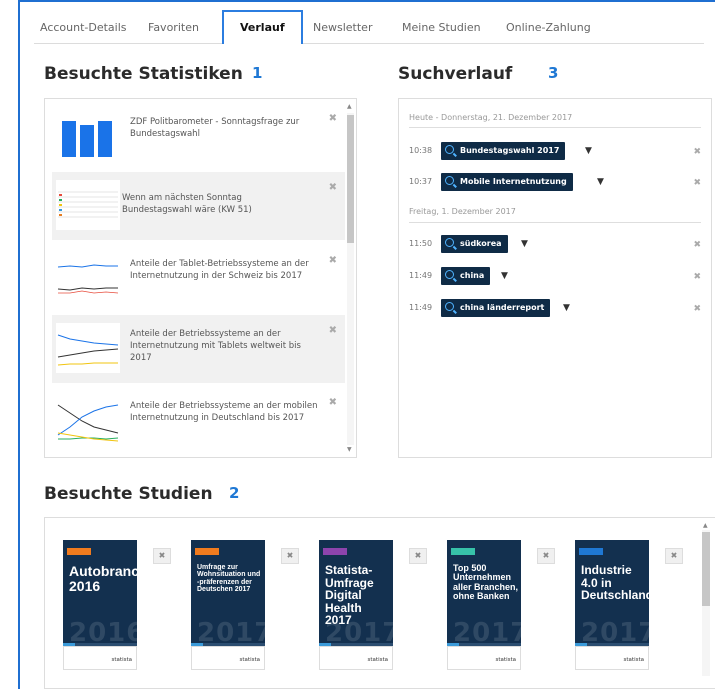  I want to click on tab-verlauf: Verlauf, so click(262, 27).